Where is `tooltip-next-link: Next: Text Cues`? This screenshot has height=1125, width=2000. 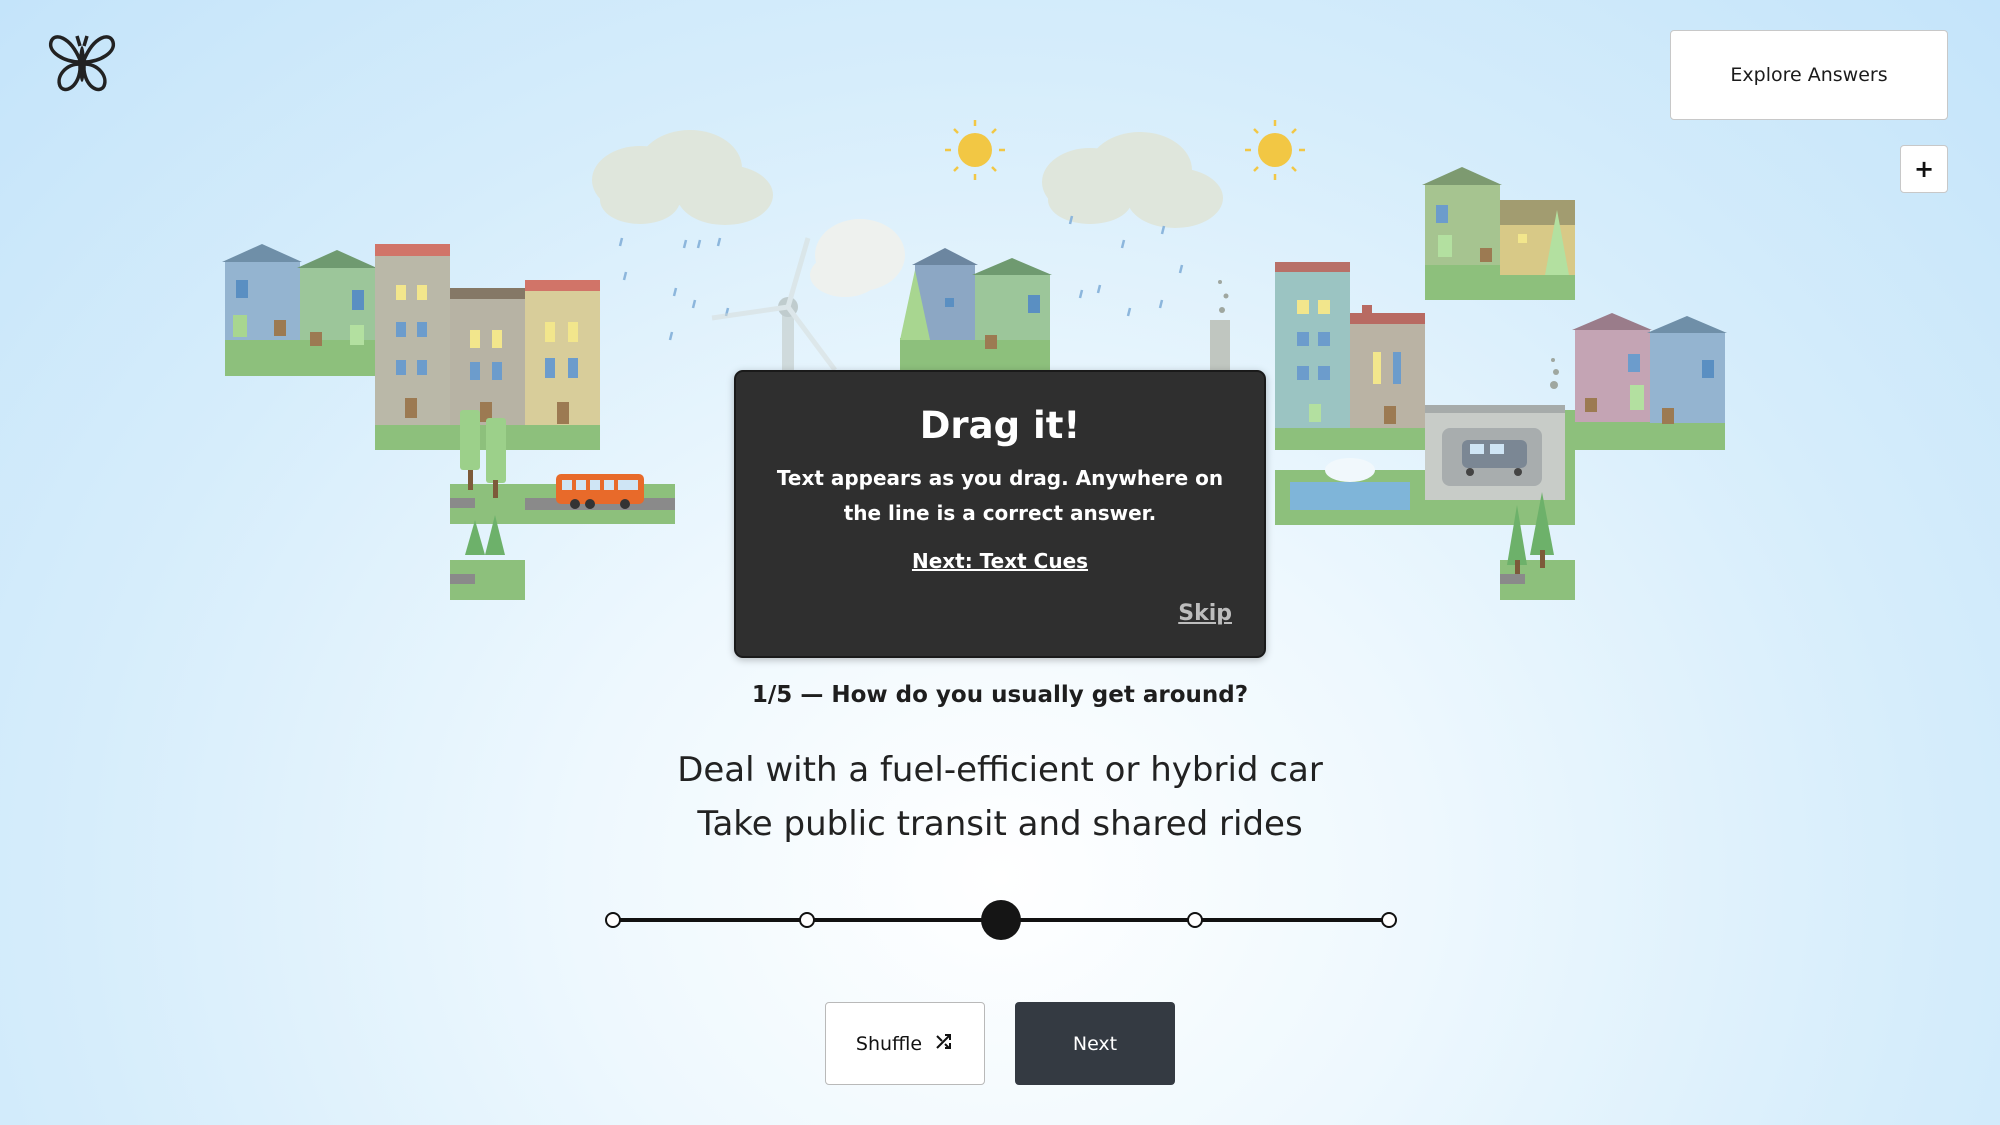 tooltip-next-link: Next: Text Cues is located at coordinates (1000, 561).